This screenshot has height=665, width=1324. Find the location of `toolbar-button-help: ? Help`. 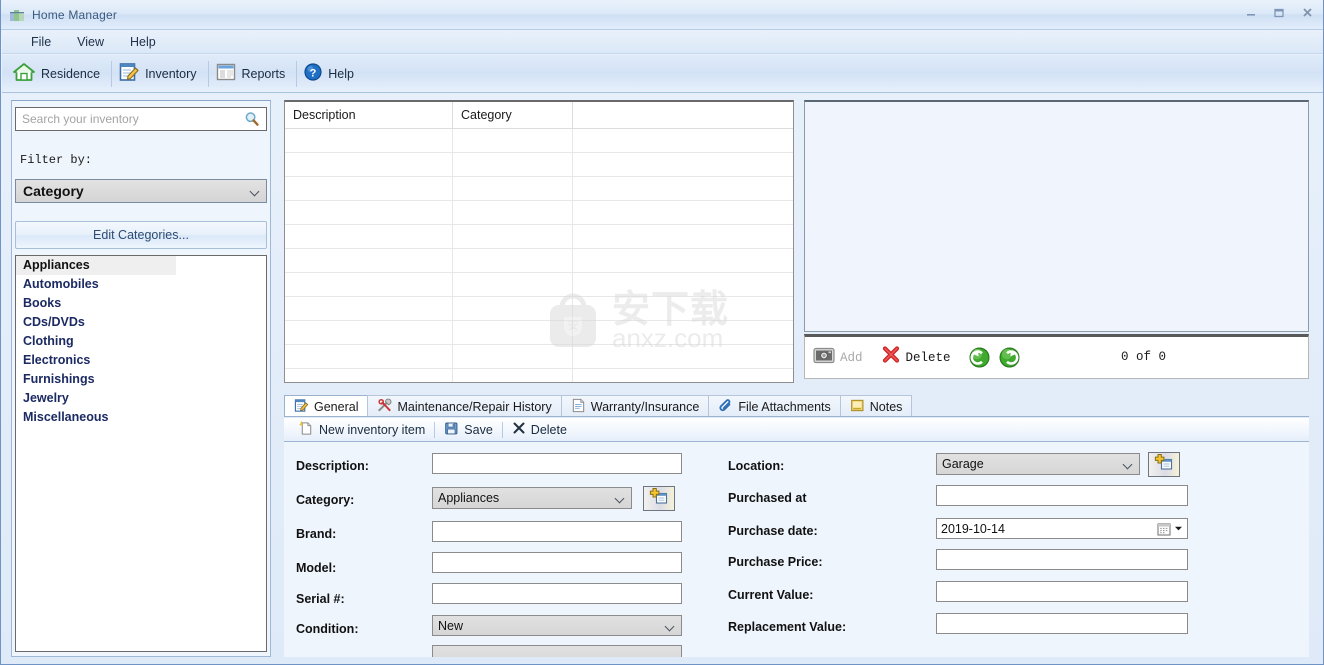

toolbar-button-help: ? Help is located at coordinates (331, 74).